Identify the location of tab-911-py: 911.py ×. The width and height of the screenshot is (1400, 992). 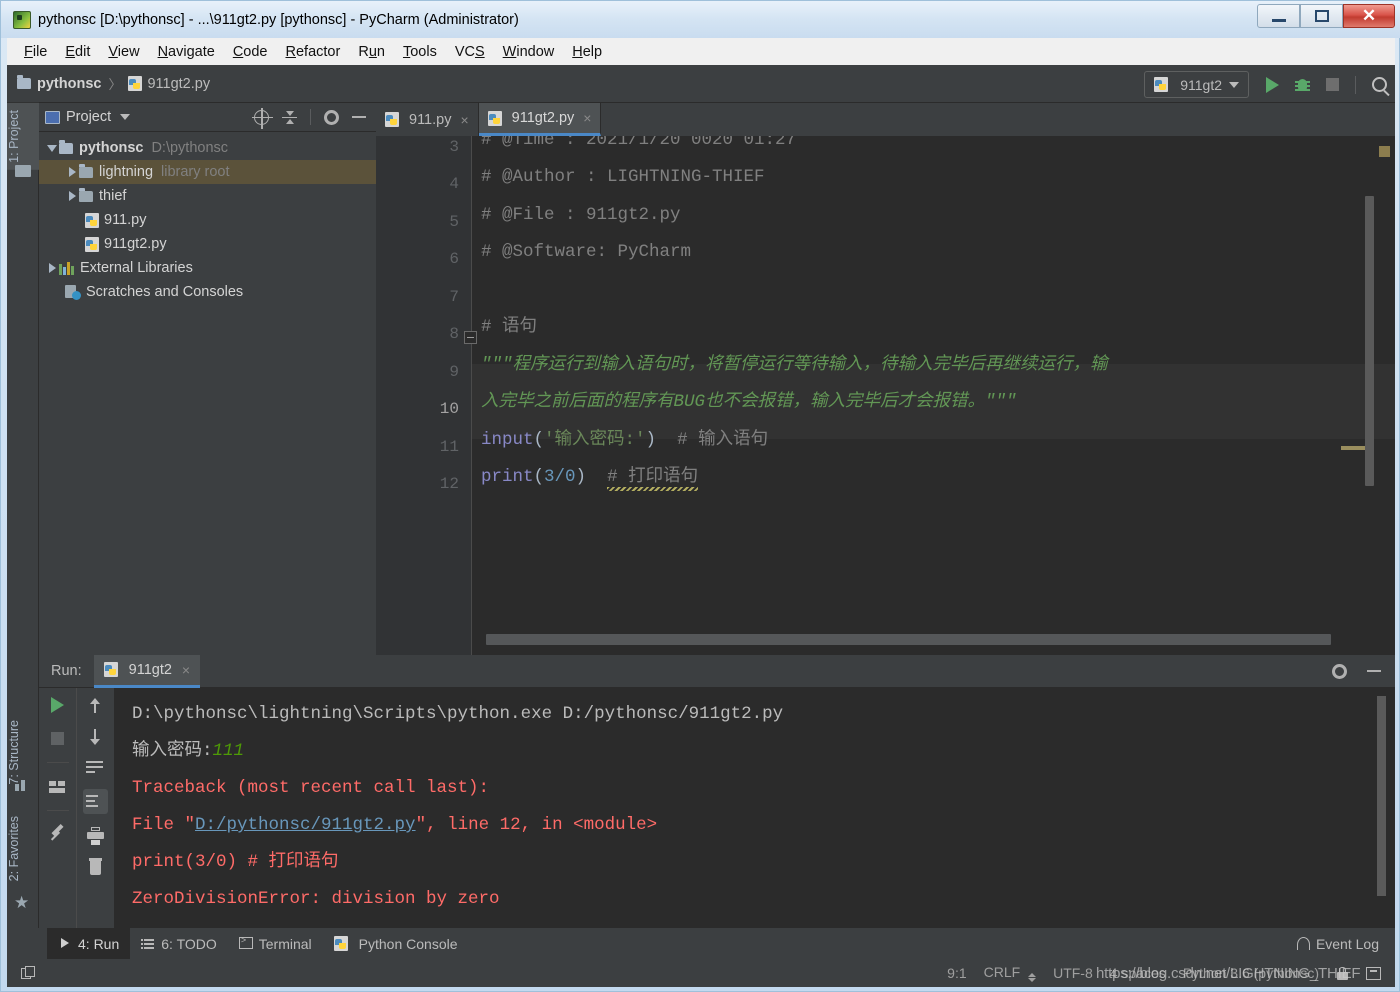
(427, 119).